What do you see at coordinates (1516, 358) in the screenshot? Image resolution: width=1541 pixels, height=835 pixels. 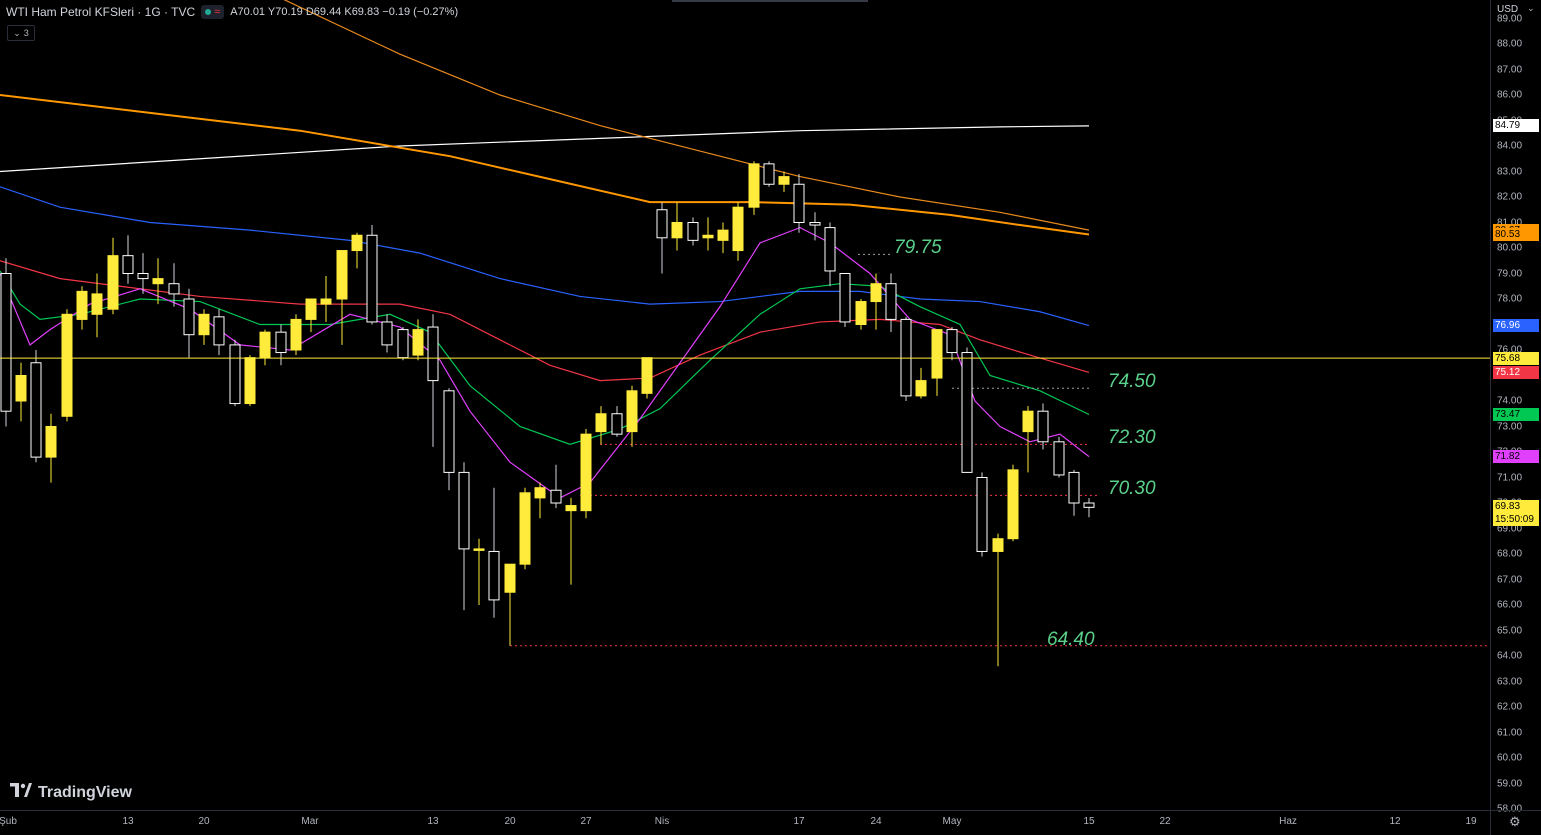 I see `price-badge: 75.68` at bounding box center [1516, 358].